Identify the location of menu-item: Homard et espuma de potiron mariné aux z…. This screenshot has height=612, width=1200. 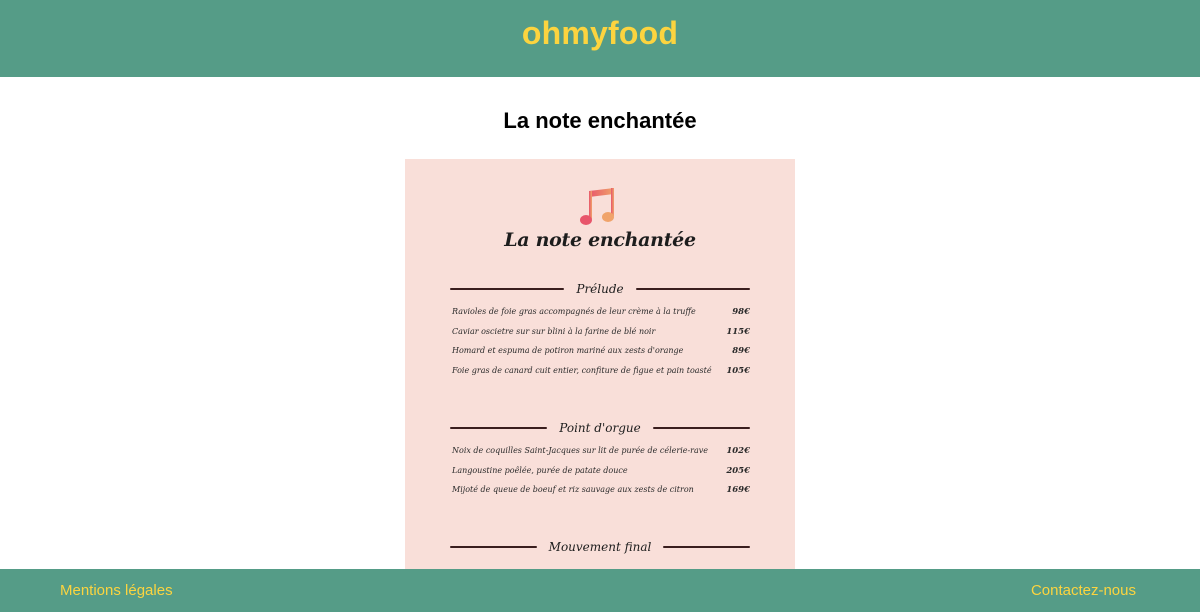
(600, 356).